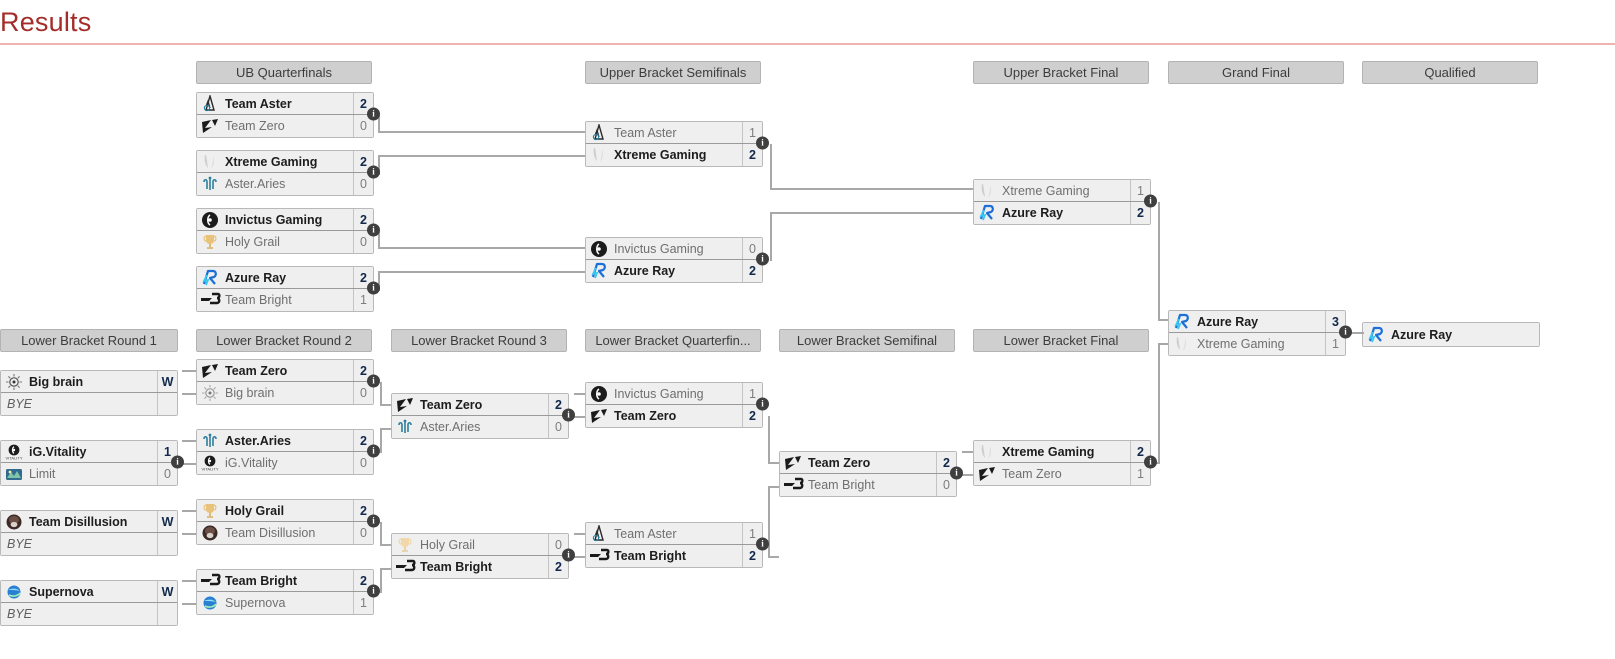 The image size is (1615, 659). What do you see at coordinates (288, 584) in the screenshot?
I see `match-row-winner: Team Bright 2 i` at bounding box center [288, 584].